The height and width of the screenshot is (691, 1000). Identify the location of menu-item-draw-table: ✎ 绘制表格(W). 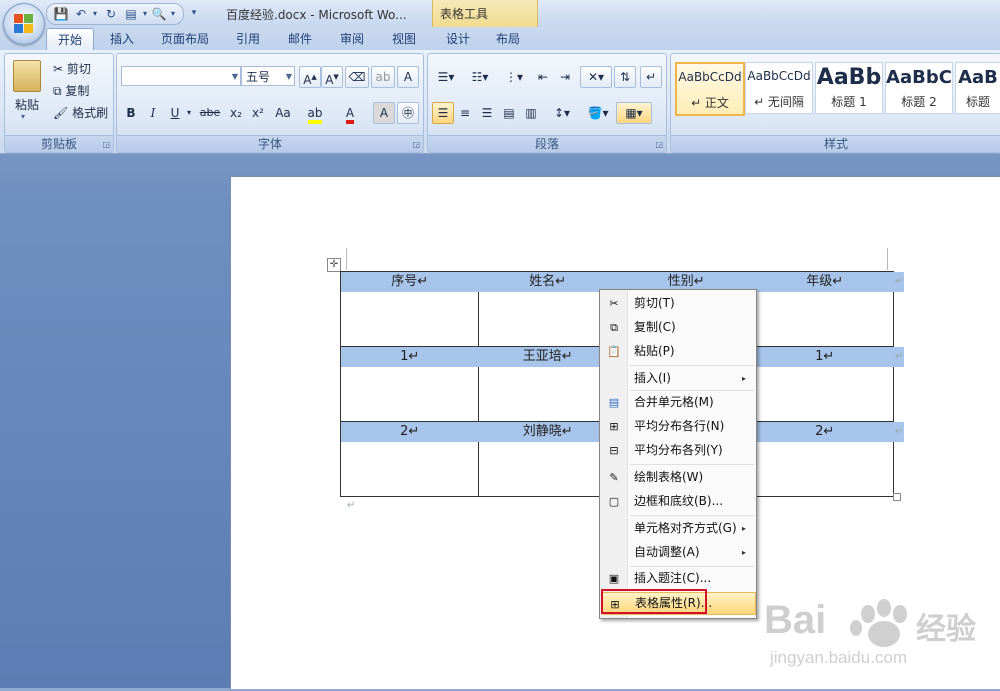
(678, 477).